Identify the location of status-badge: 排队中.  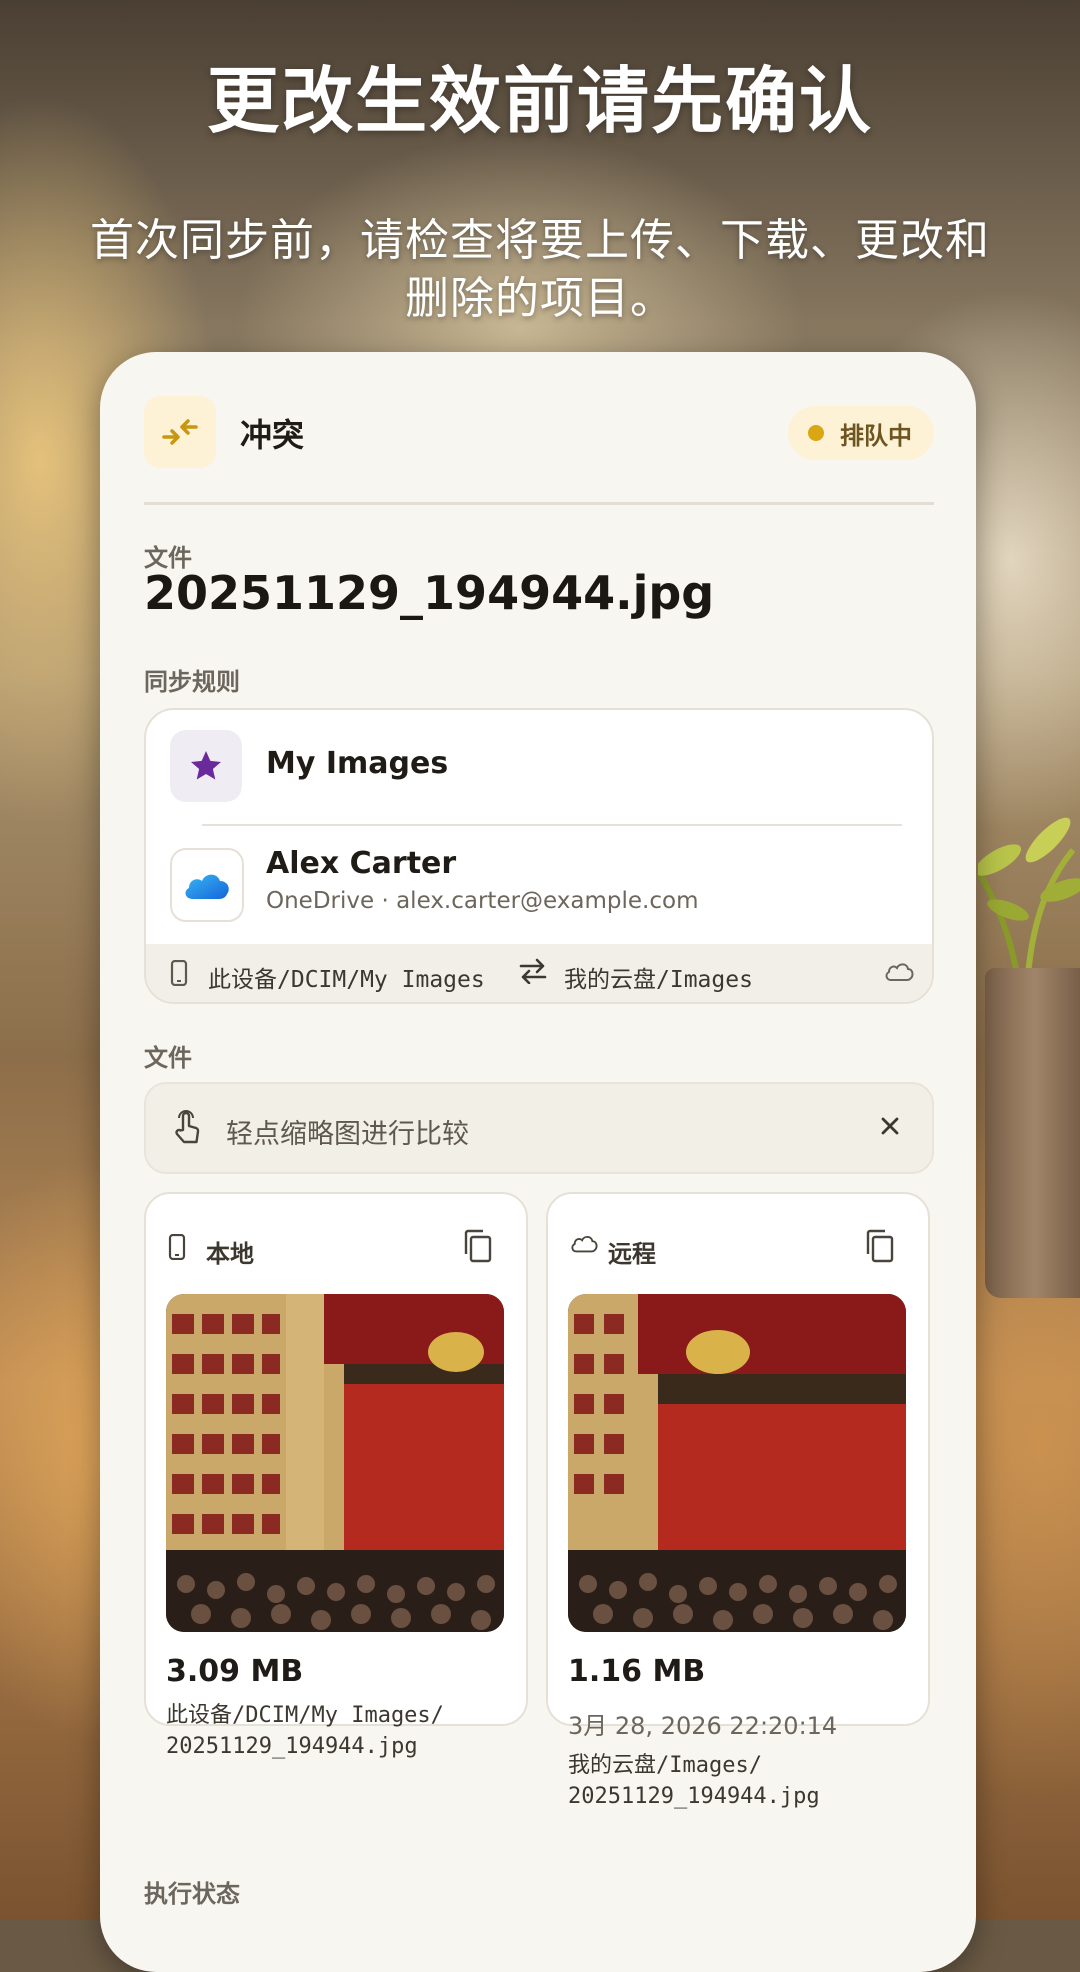
(861, 433).